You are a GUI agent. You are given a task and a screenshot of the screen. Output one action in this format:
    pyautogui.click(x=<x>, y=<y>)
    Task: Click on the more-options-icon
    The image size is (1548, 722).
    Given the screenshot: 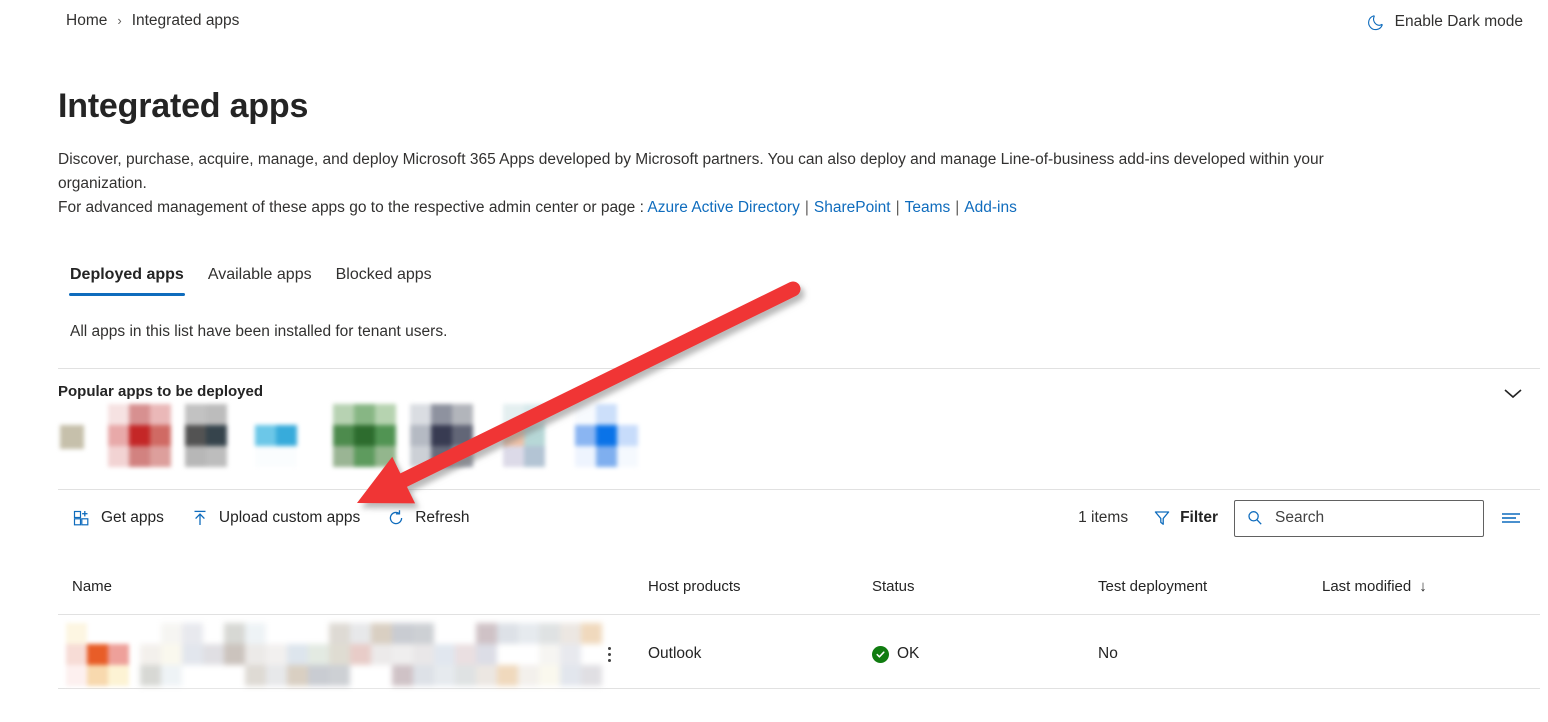 What is the action you would take?
    pyautogui.click(x=609, y=654)
    